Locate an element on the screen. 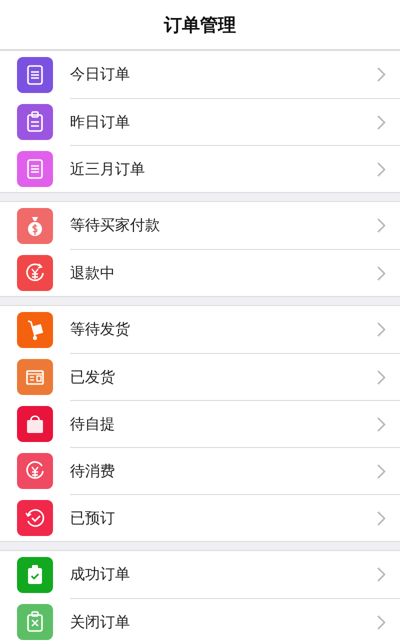 The height and width of the screenshot is (643, 400). menu-label: 待自提 is located at coordinates (93, 424).